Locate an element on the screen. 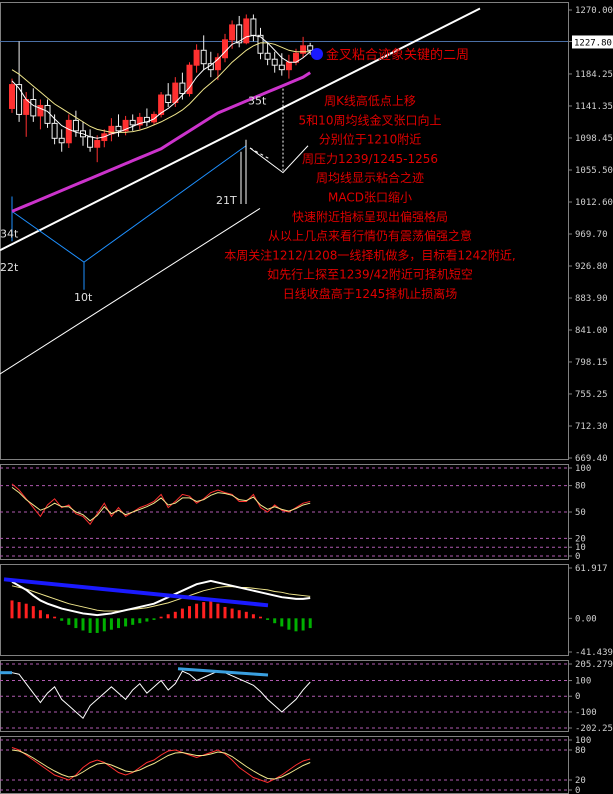 This screenshot has width=613, height=794. wave-label: 34t is located at coordinates (9, 234).